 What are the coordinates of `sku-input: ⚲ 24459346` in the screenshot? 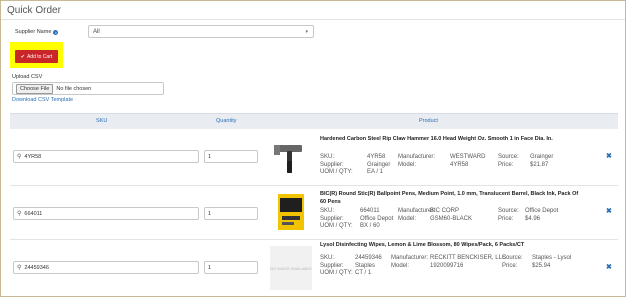 It's located at (106, 267).